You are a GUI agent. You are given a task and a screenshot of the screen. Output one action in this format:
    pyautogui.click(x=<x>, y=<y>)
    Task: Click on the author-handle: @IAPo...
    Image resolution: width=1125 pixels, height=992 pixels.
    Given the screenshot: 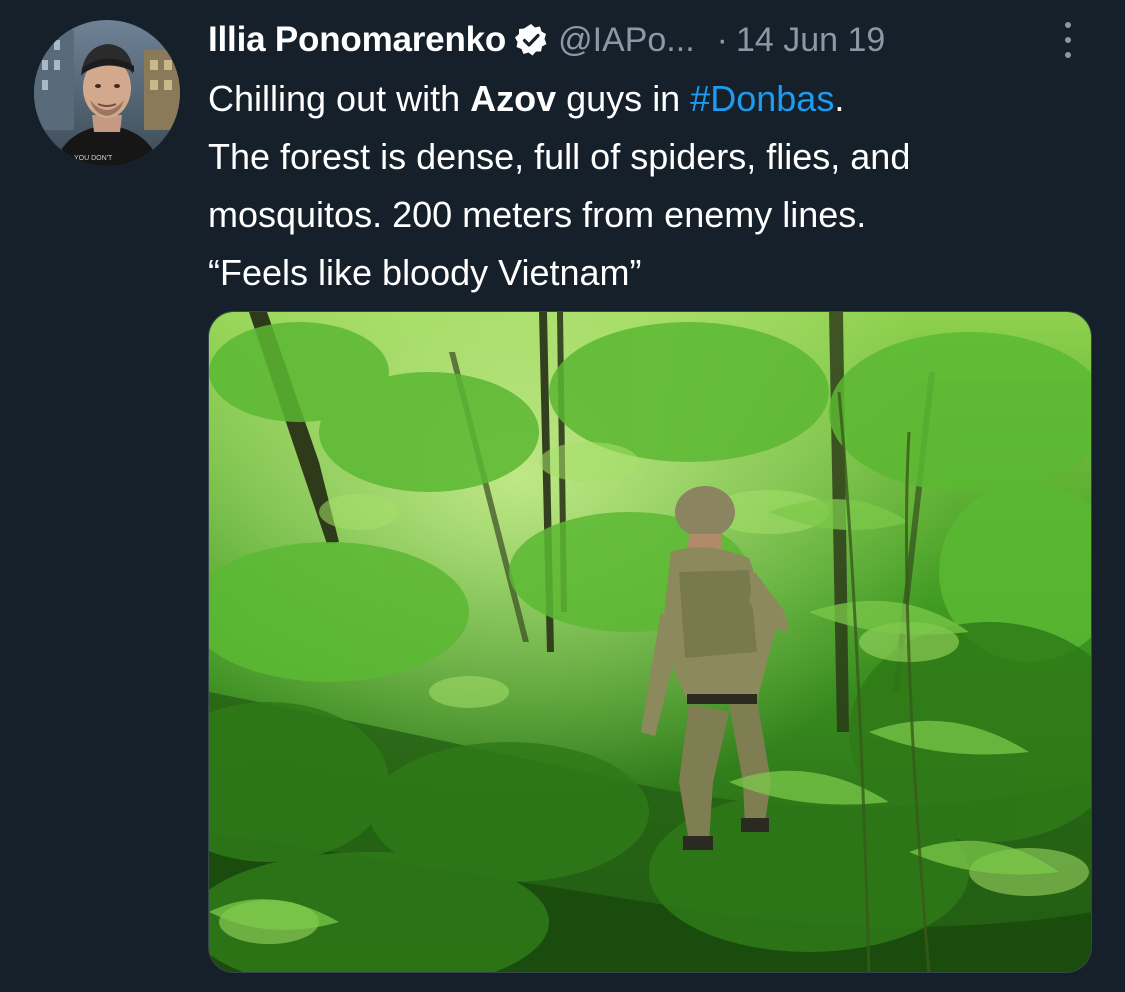 What is the action you would take?
    pyautogui.click(x=626, y=40)
    